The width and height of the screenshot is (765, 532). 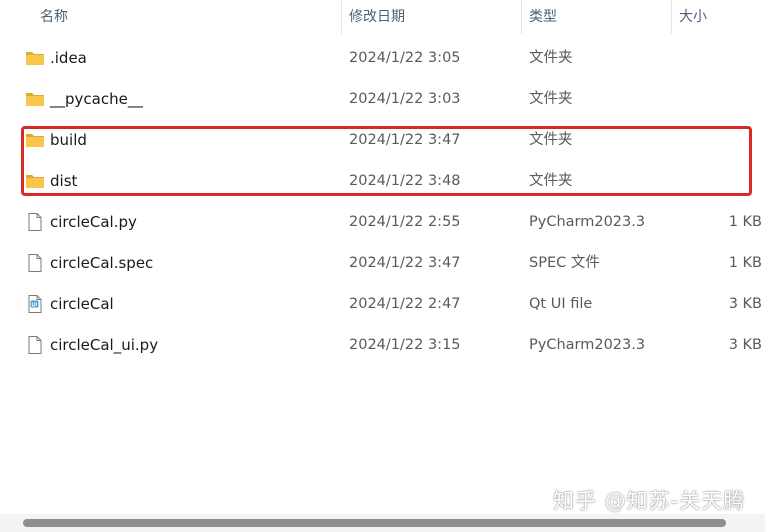 What do you see at coordinates (183, 5) in the screenshot?
I see `sort-ascending-icon: ˄` at bounding box center [183, 5].